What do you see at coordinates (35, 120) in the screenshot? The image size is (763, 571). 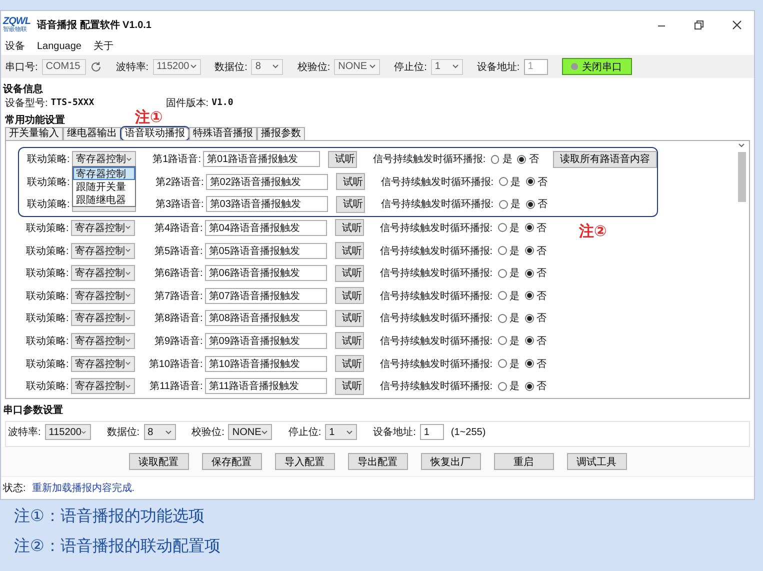 I see `section-heading: 常用功能设置` at bounding box center [35, 120].